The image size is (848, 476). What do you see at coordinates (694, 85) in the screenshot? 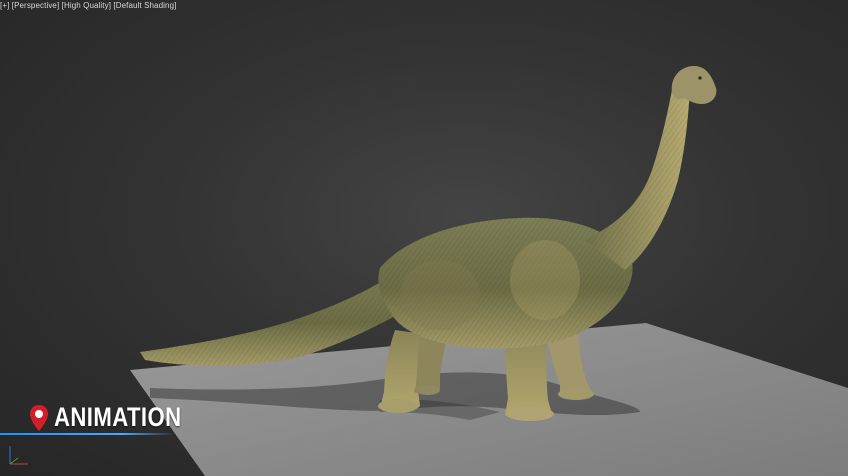
I see `dinosaur-head` at bounding box center [694, 85].